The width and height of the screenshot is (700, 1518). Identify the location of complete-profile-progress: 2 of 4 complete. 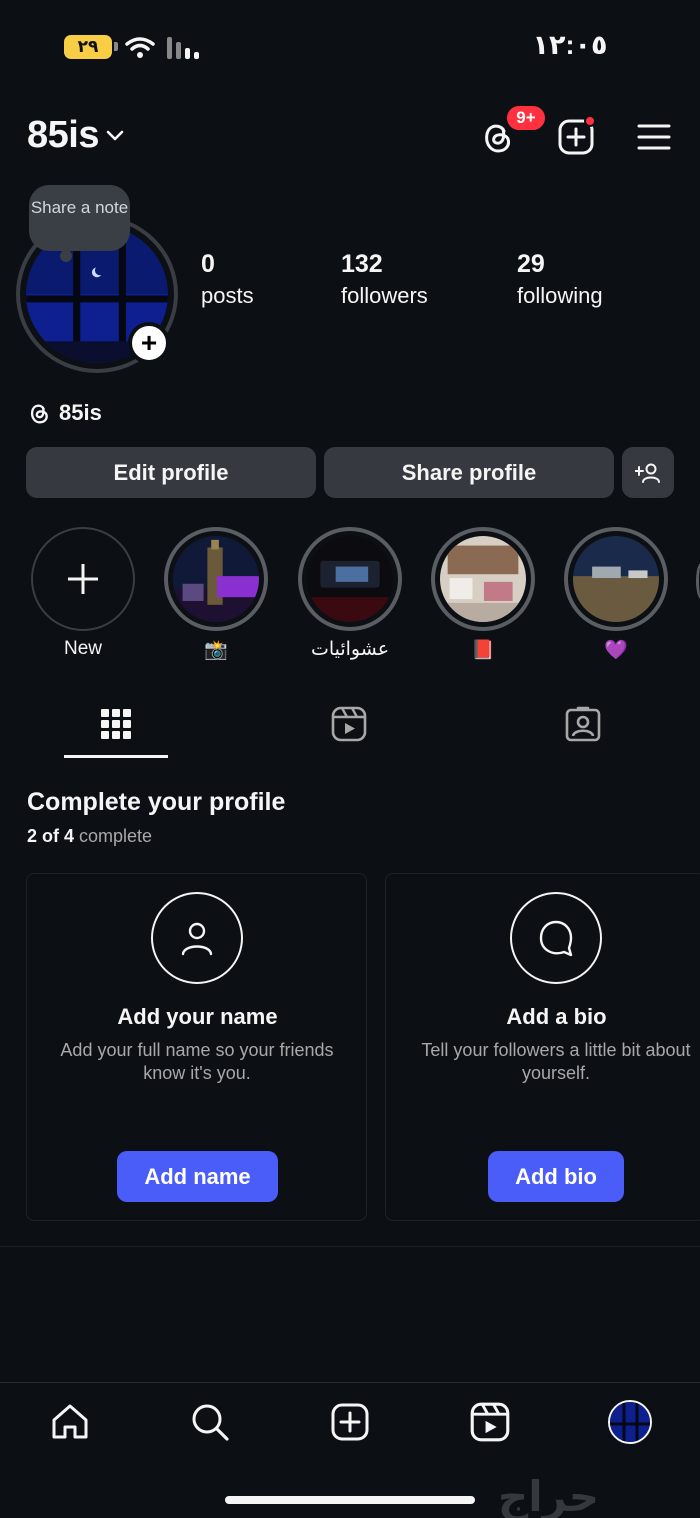
(90, 836).